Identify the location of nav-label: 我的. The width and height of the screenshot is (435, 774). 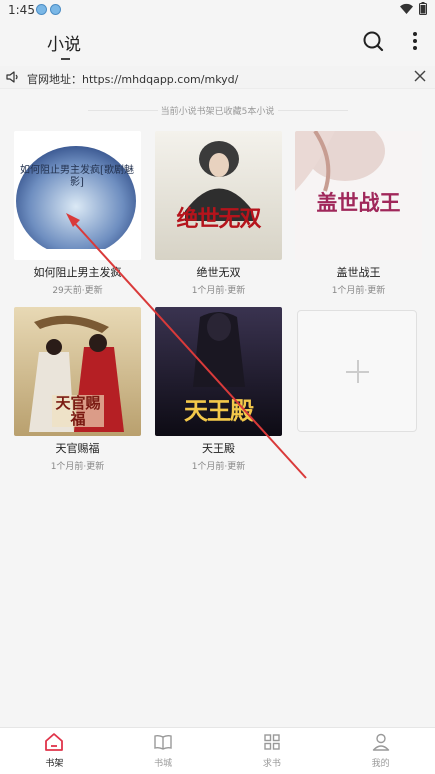
(380, 764).